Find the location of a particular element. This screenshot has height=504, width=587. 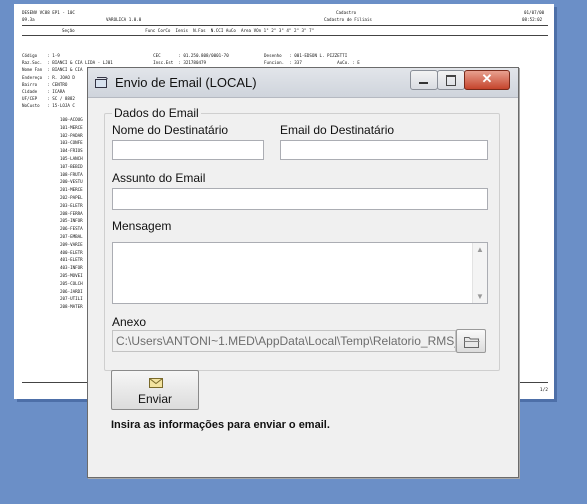

report-time: 08:52:02 is located at coordinates (532, 19).